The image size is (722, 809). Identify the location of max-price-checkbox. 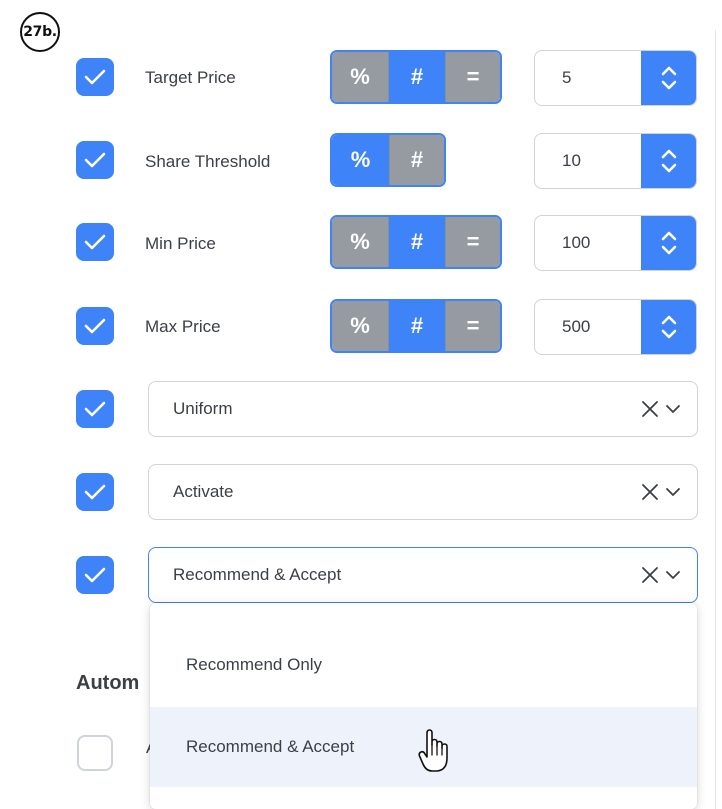
(95, 326).